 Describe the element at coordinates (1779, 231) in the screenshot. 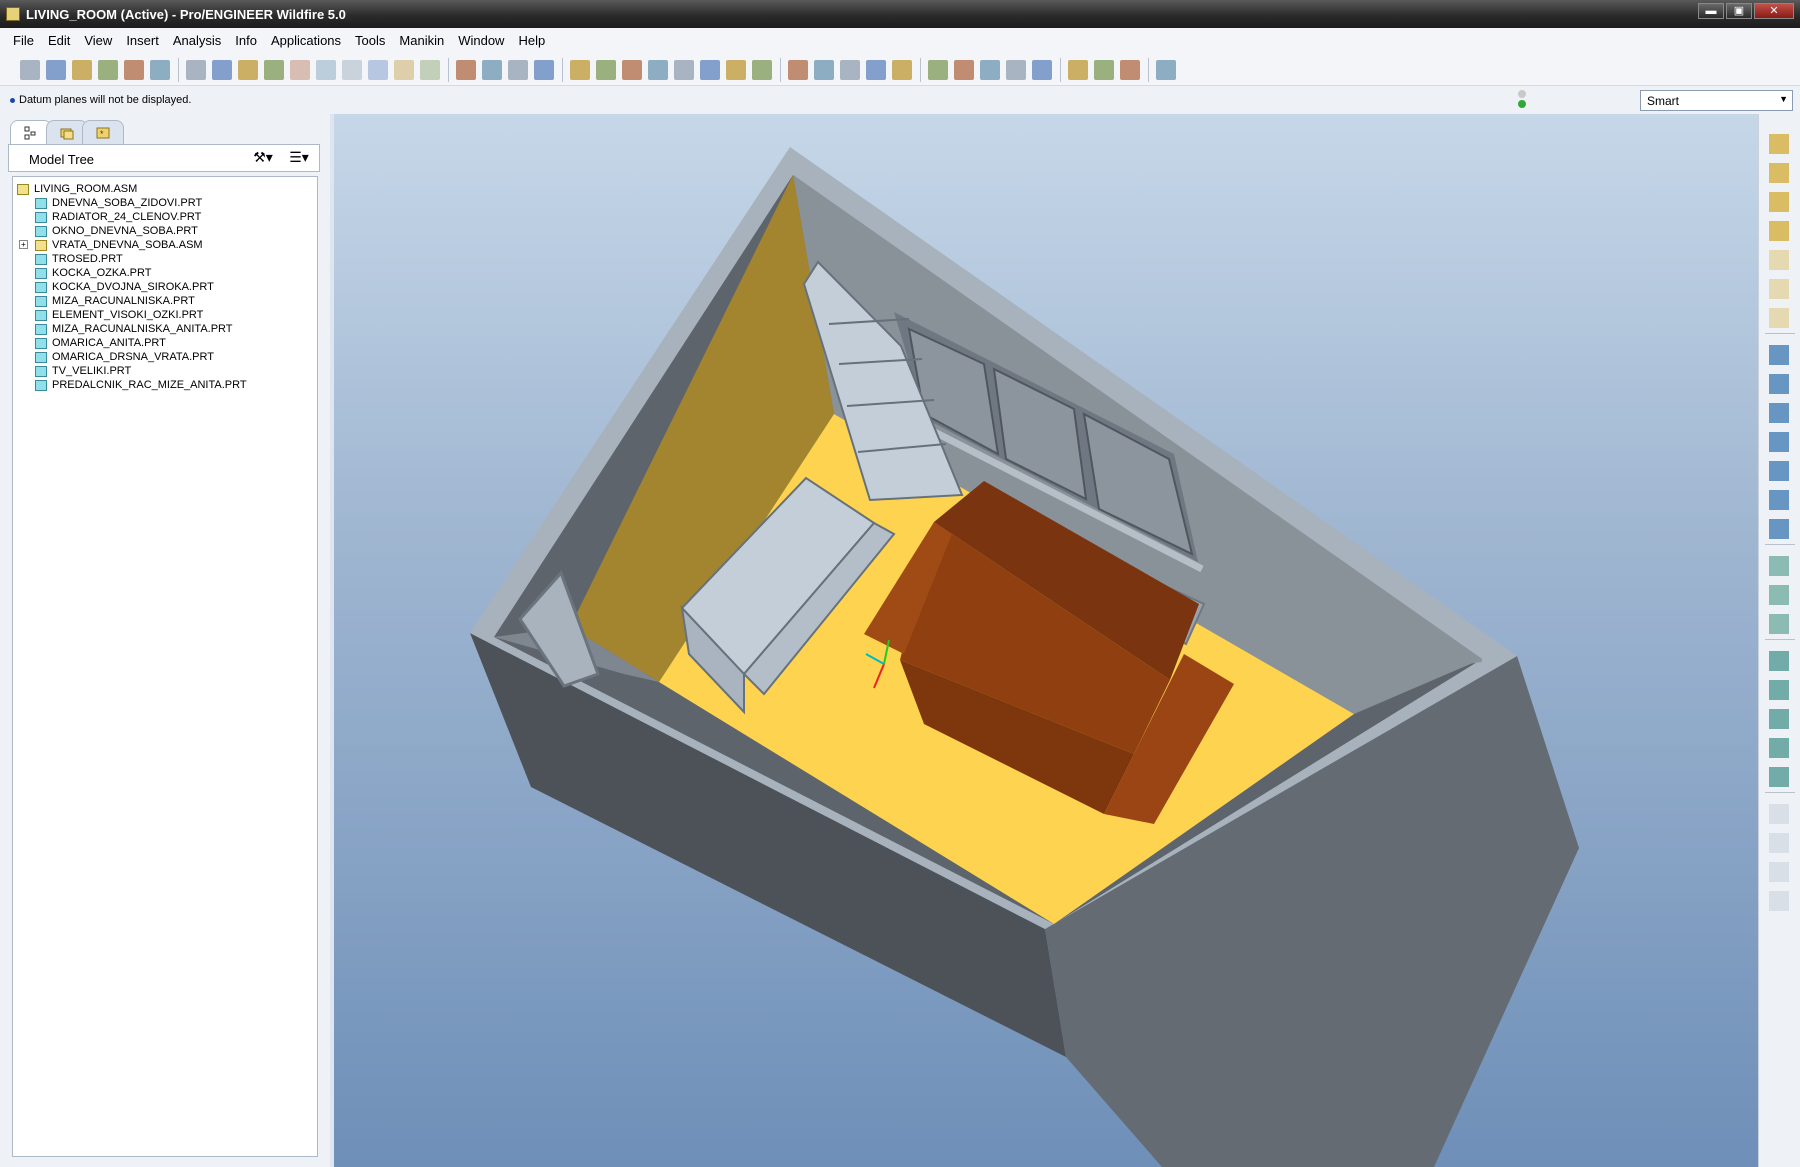

I see `cable-icon` at that location.